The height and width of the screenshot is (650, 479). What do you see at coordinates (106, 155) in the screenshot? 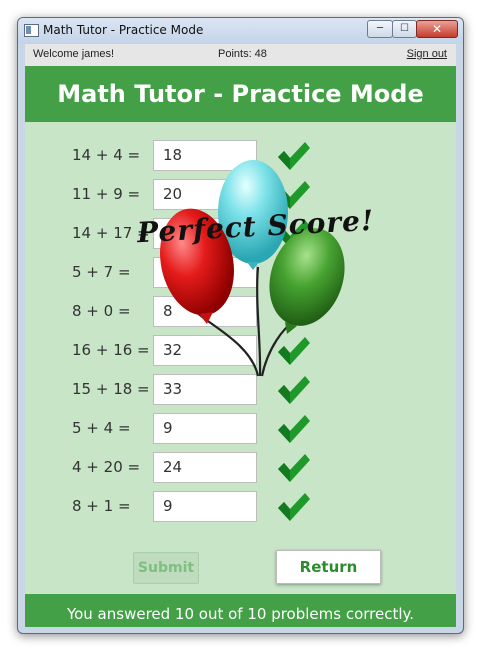
I see `problem-question: 14 + 4 =` at bounding box center [106, 155].